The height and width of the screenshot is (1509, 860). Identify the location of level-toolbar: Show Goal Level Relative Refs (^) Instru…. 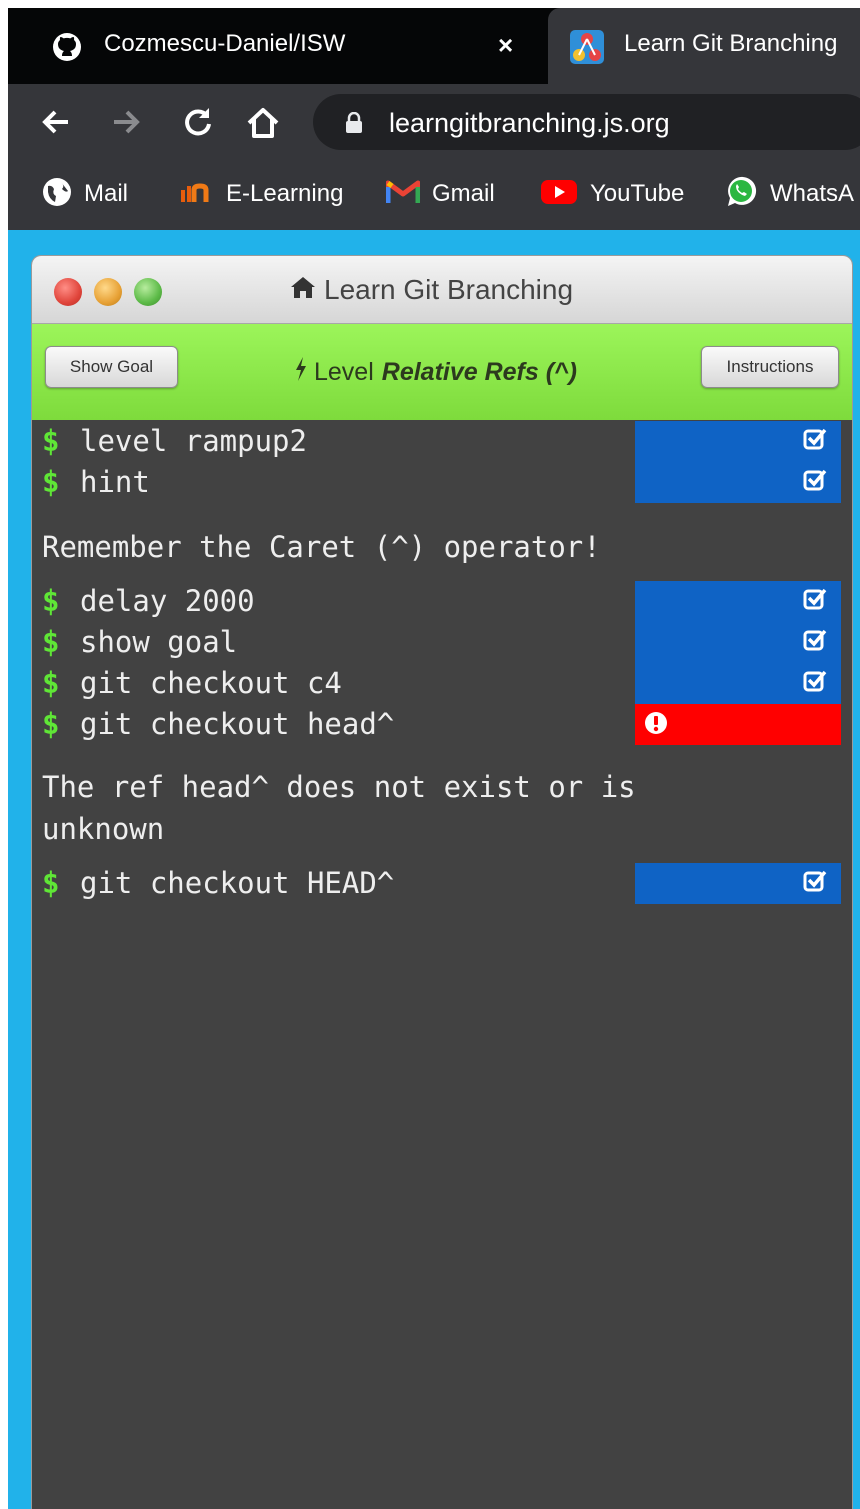
(442, 372).